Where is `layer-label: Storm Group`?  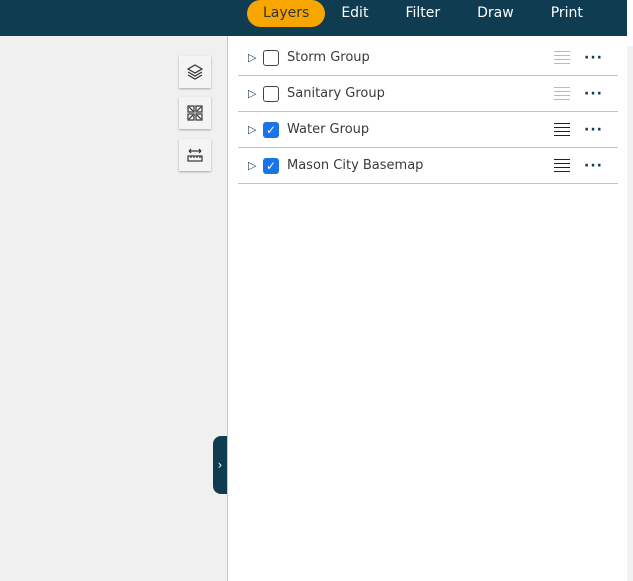 layer-label: Storm Group is located at coordinates (328, 57).